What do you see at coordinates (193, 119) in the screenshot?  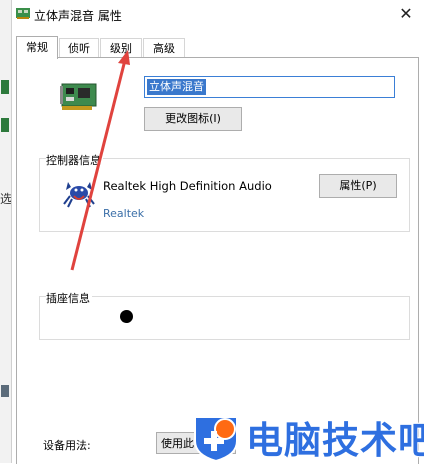 I see `change-icon-button: 更改图标(I)` at bounding box center [193, 119].